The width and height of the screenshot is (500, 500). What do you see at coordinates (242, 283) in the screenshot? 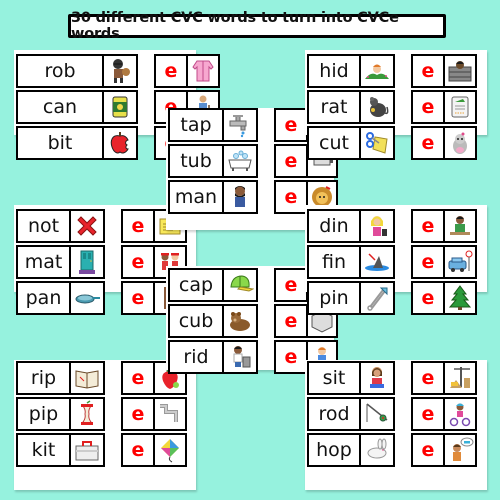
I see `green-cap-icon` at bounding box center [242, 283].